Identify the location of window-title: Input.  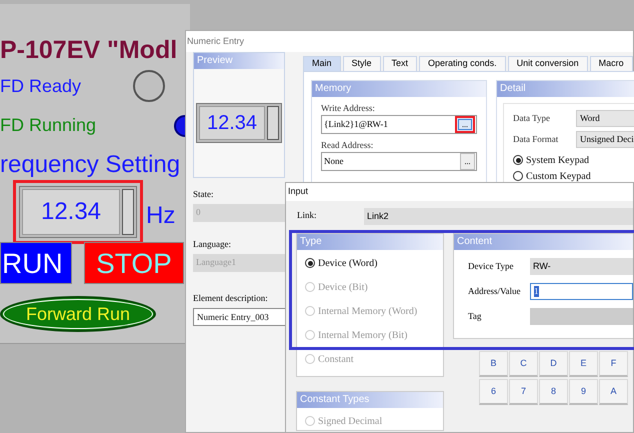
(298, 191).